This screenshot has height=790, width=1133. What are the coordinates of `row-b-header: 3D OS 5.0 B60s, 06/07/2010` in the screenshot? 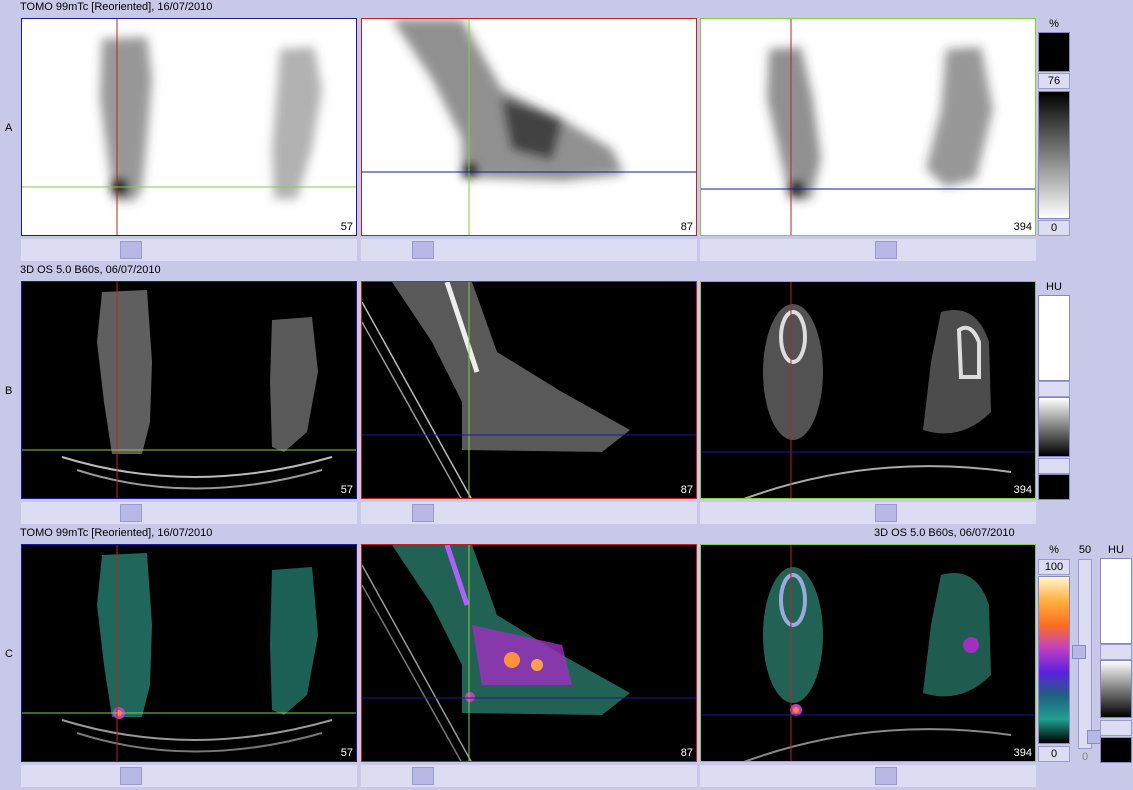 It's located at (90, 270).